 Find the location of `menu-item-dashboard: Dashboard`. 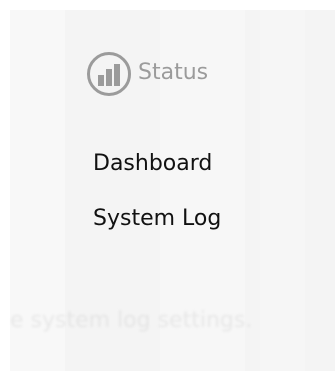

menu-item-dashboard: Dashboard is located at coordinates (152, 164).